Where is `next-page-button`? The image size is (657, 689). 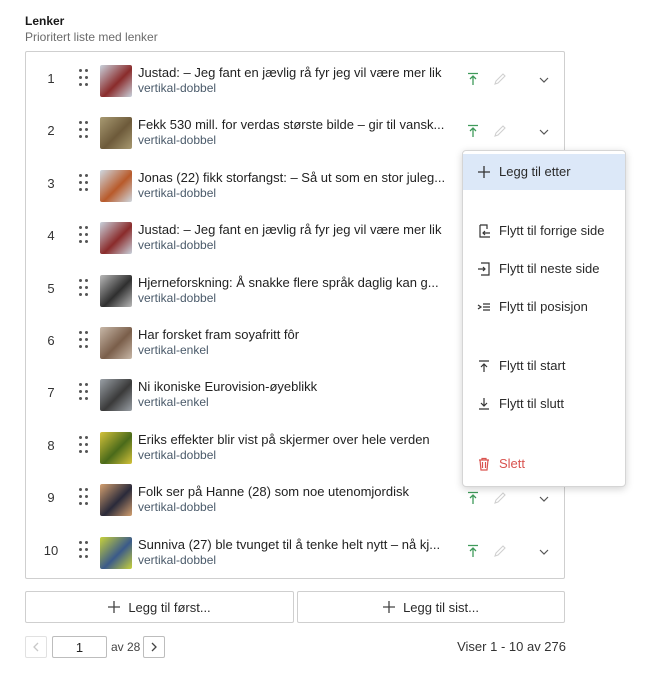
next-page-button is located at coordinates (154, 647).